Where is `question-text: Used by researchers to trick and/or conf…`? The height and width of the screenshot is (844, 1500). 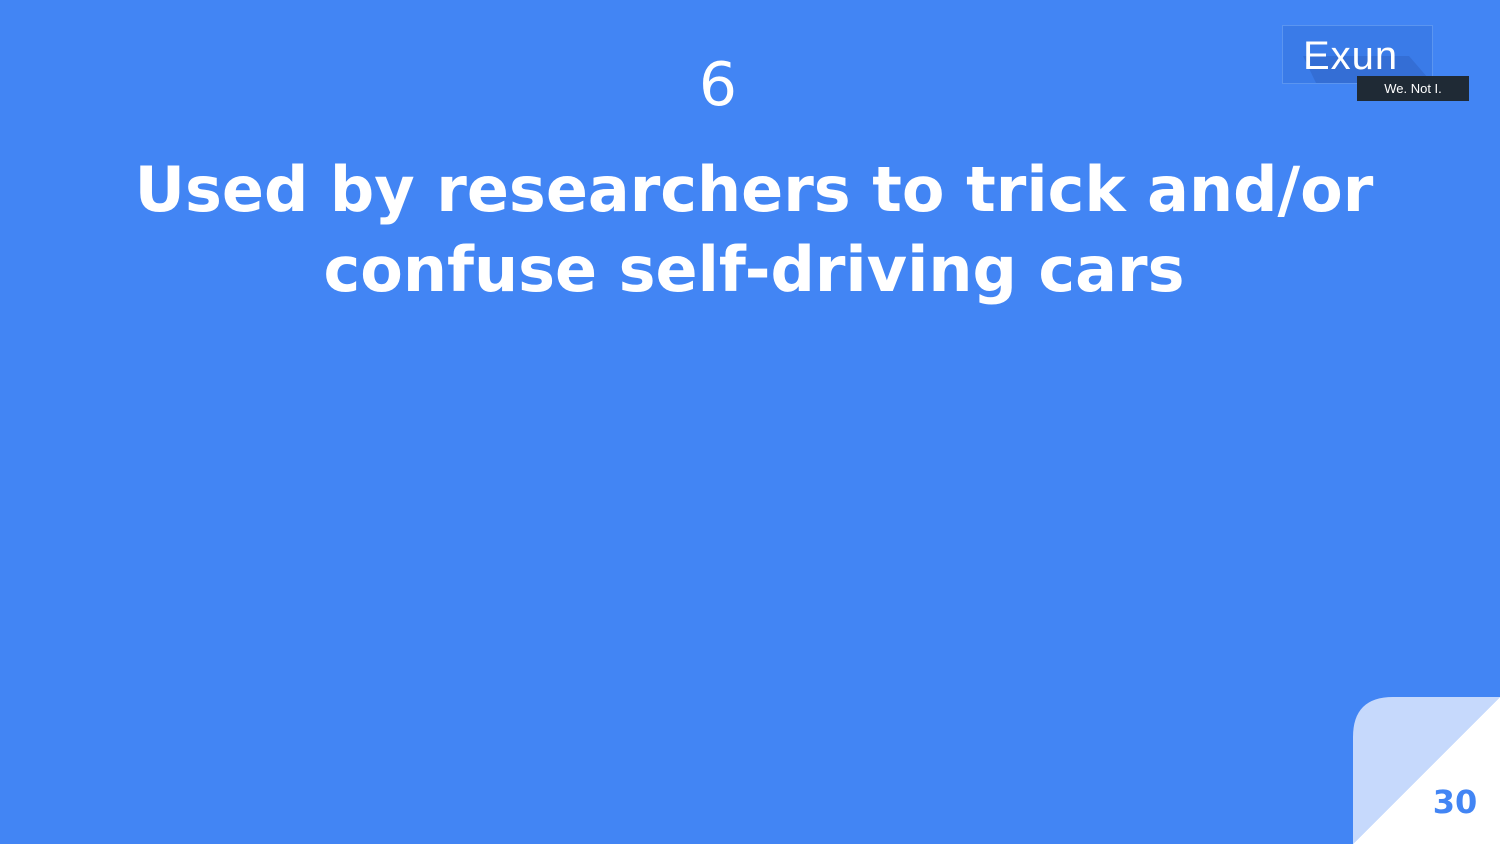
question-text: Used by researchers to trick and/or conf… is located at coordinates (754, 229).